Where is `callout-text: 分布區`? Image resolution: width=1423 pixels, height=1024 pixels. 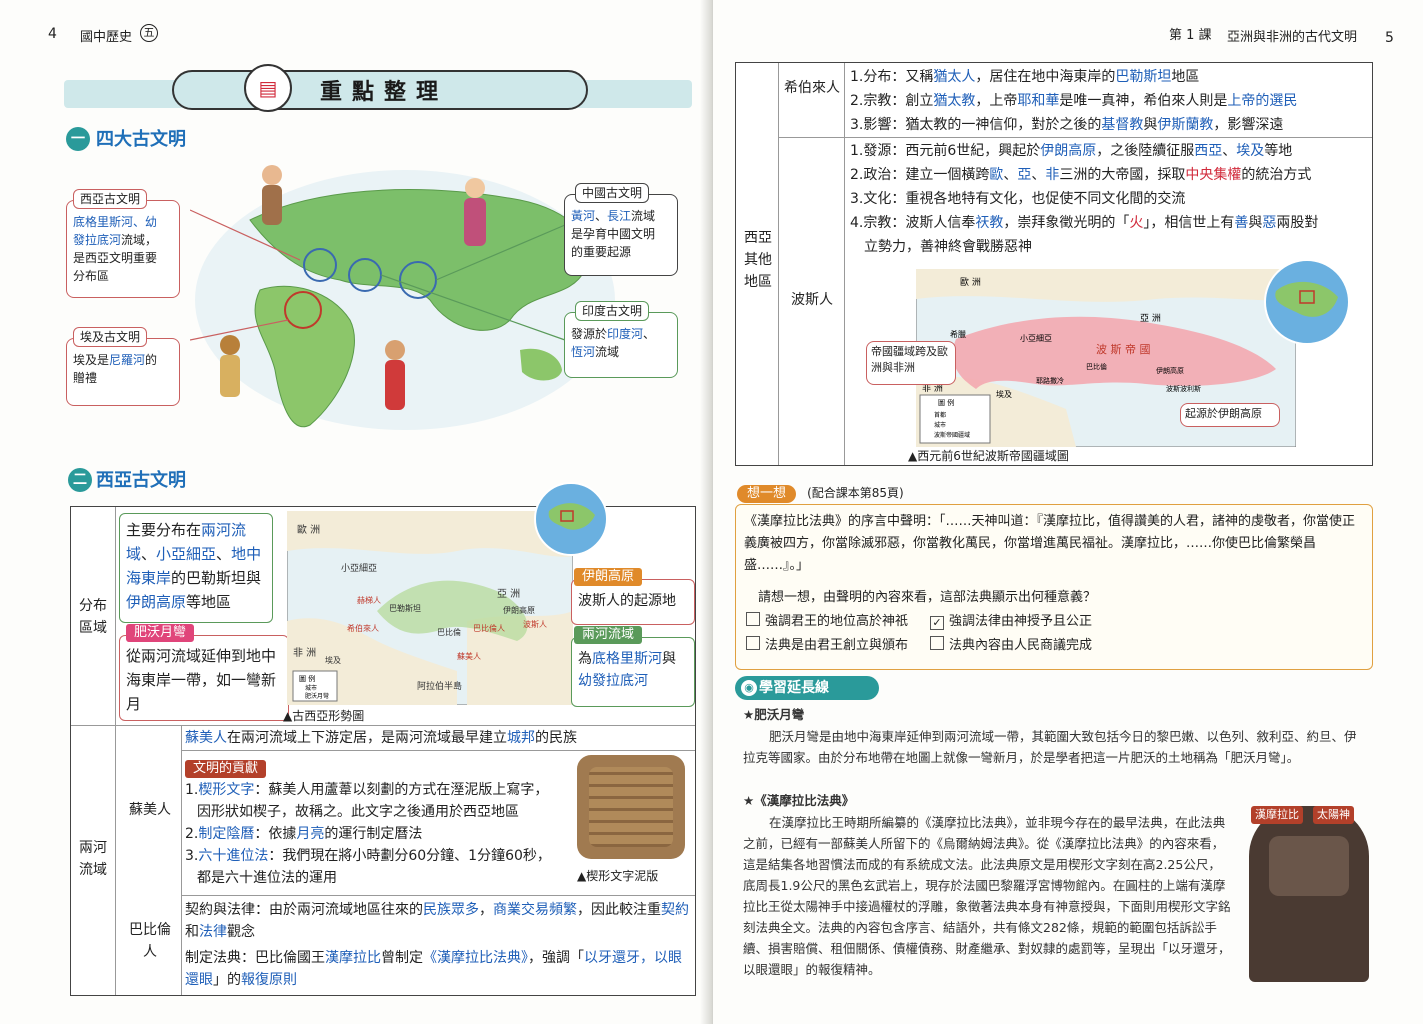
callout-text: 分布區 is located at coordinates (91, 276).